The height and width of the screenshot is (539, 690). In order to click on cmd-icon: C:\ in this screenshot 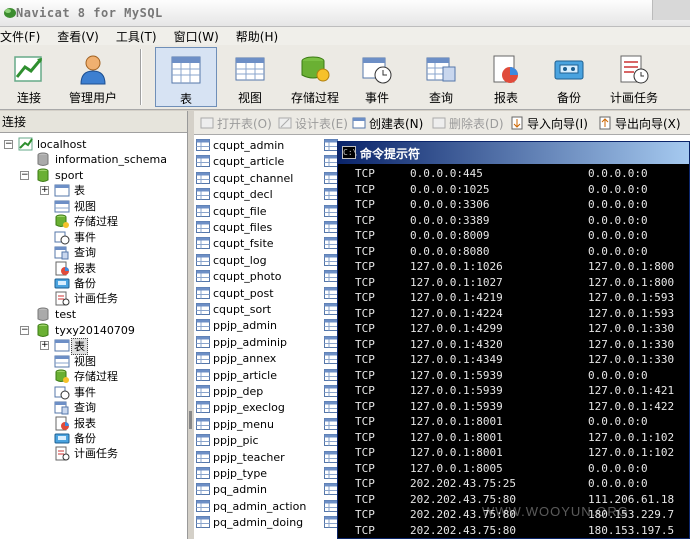, I will do `click(350, 152)`.